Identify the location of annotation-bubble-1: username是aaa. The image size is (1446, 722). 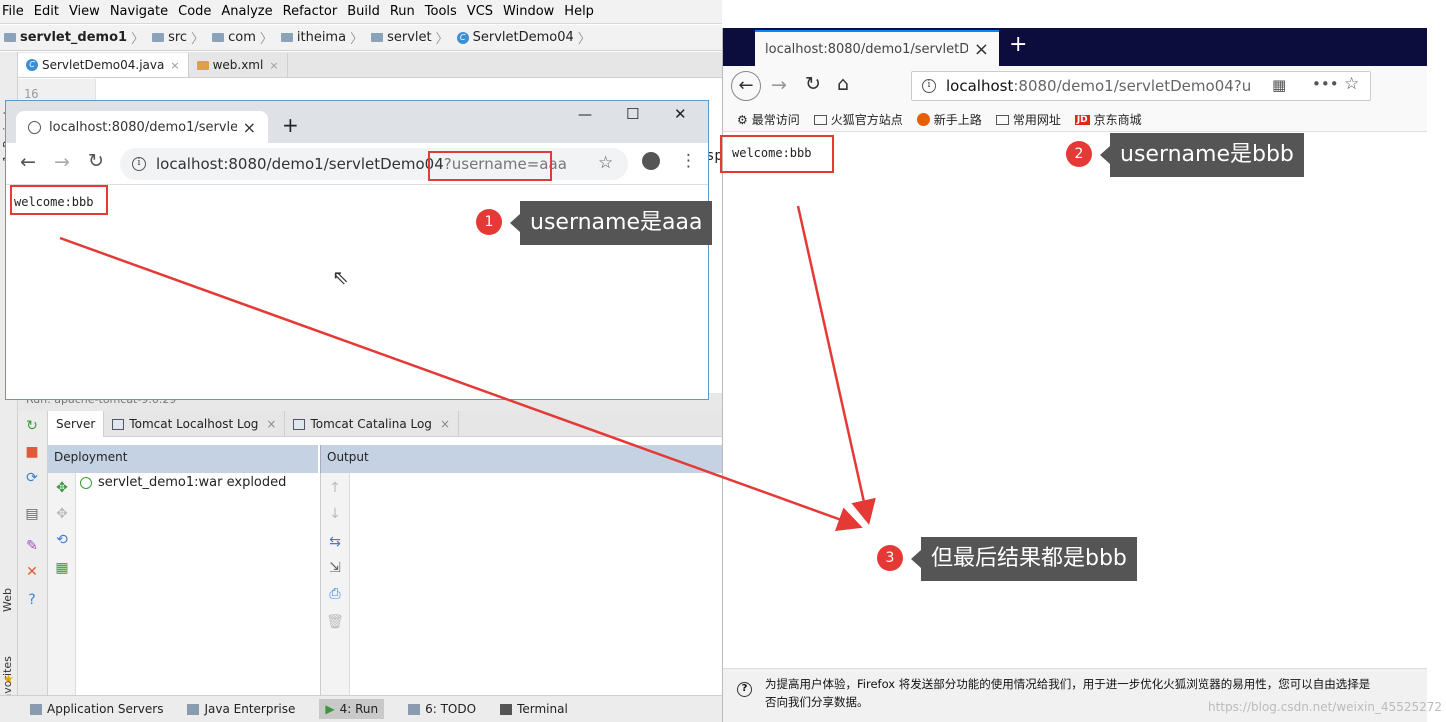
(611, 223).